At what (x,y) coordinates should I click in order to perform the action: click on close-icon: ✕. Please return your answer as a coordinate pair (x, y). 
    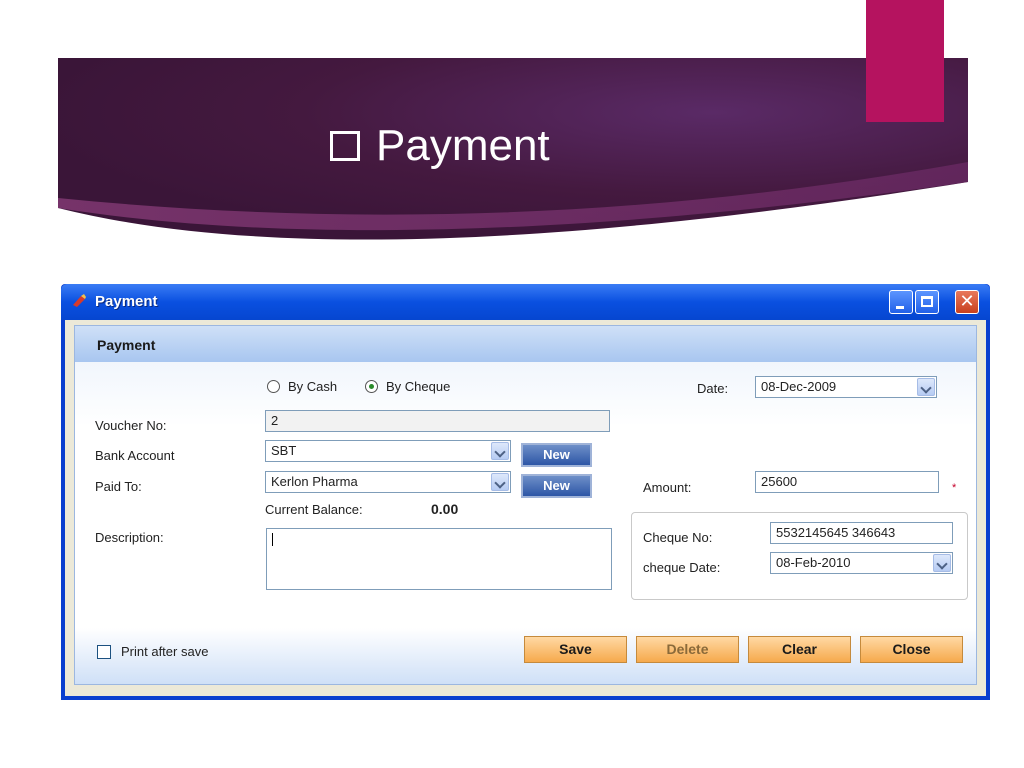
    Looking at the image, I should click on (967, 301).